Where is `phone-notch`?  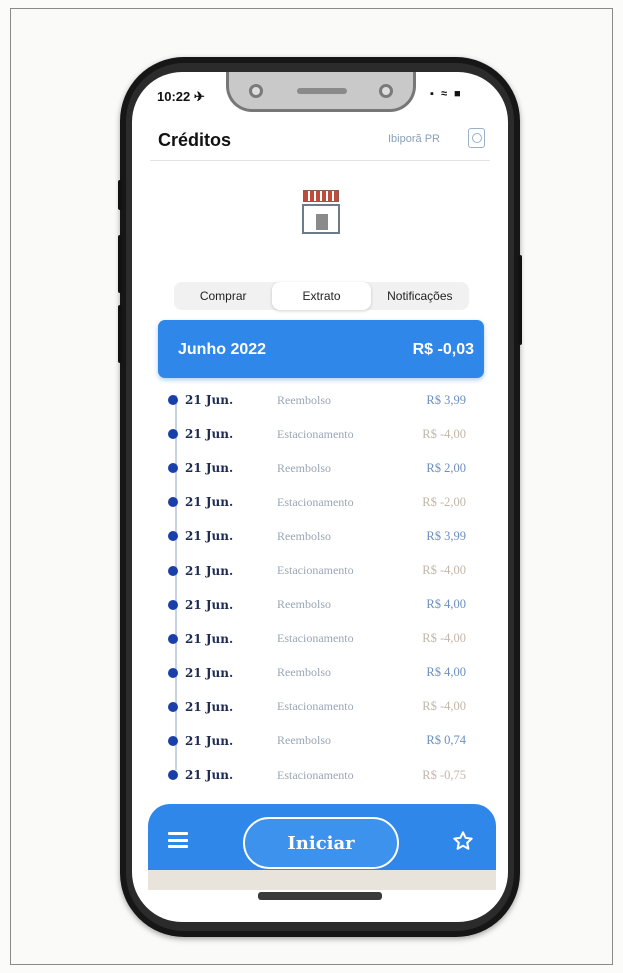 phone-notch is located at coordinates (321, 92).